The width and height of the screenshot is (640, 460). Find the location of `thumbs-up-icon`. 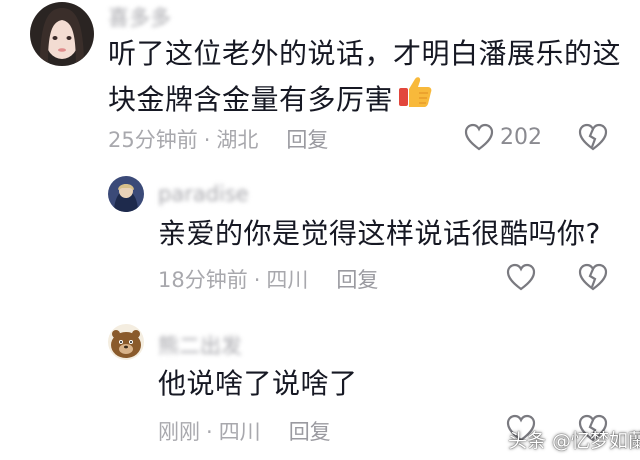

thumbs-up-icon is located at coordinates (415, 99).